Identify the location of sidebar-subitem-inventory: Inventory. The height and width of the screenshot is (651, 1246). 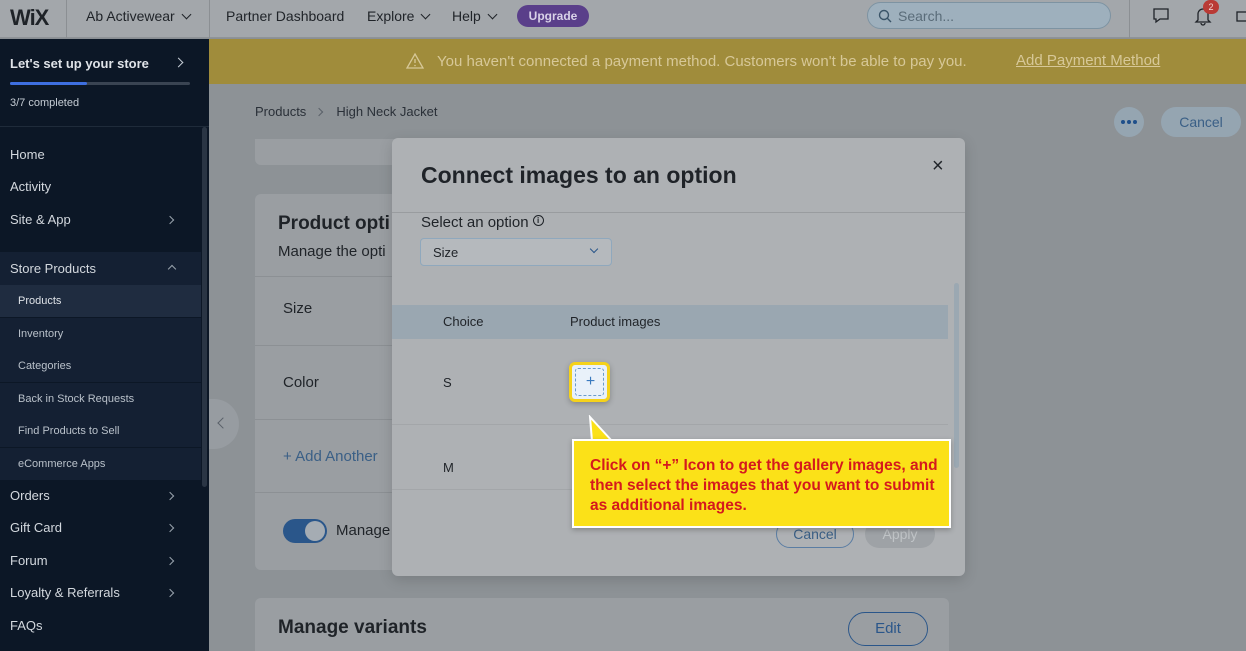
(100, 334).